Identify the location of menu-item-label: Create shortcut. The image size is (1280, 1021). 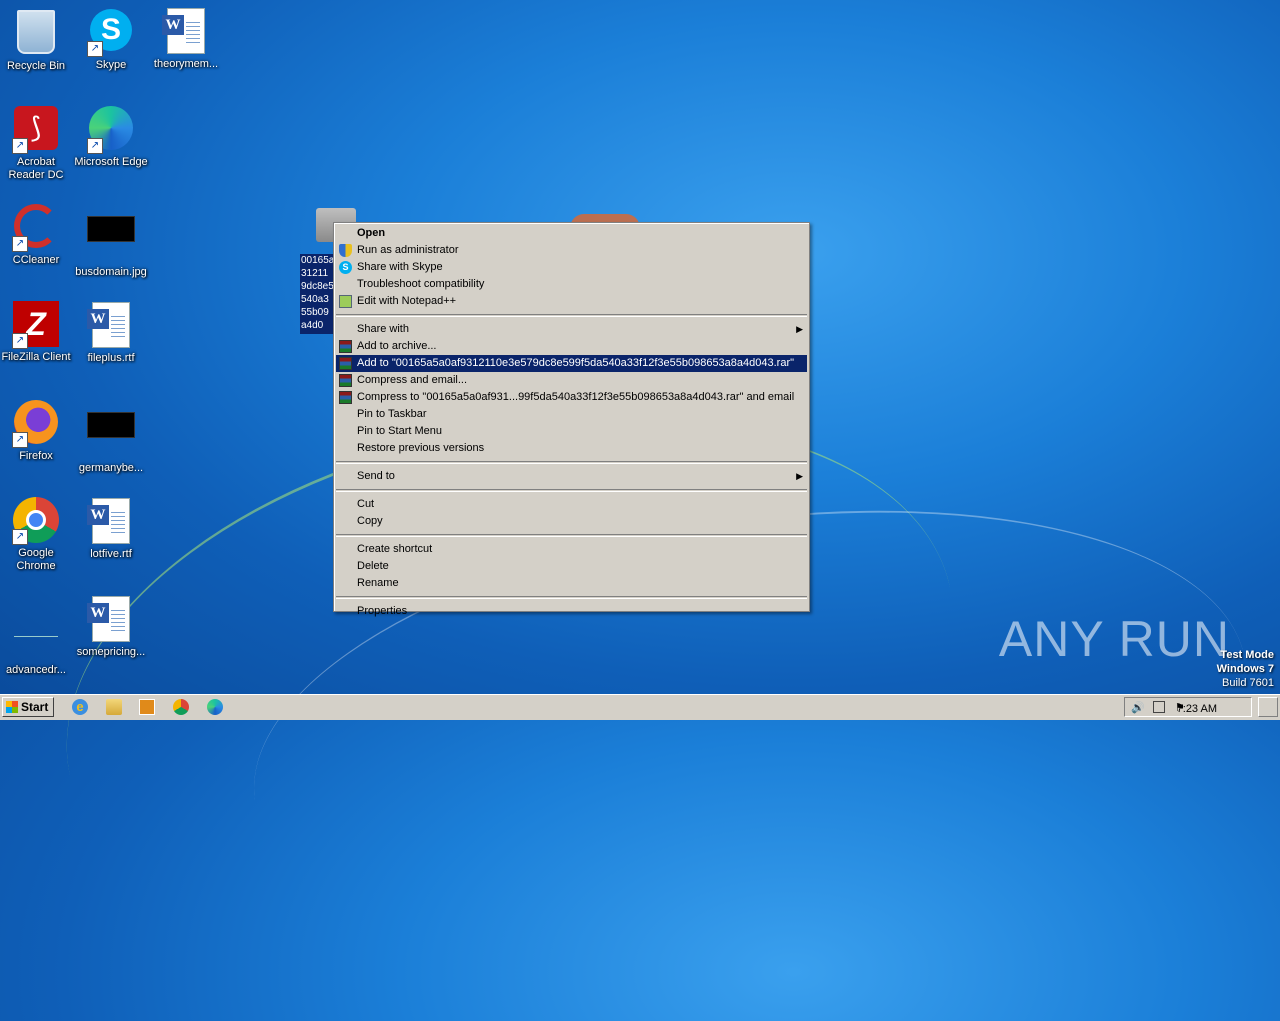
(395, 549).